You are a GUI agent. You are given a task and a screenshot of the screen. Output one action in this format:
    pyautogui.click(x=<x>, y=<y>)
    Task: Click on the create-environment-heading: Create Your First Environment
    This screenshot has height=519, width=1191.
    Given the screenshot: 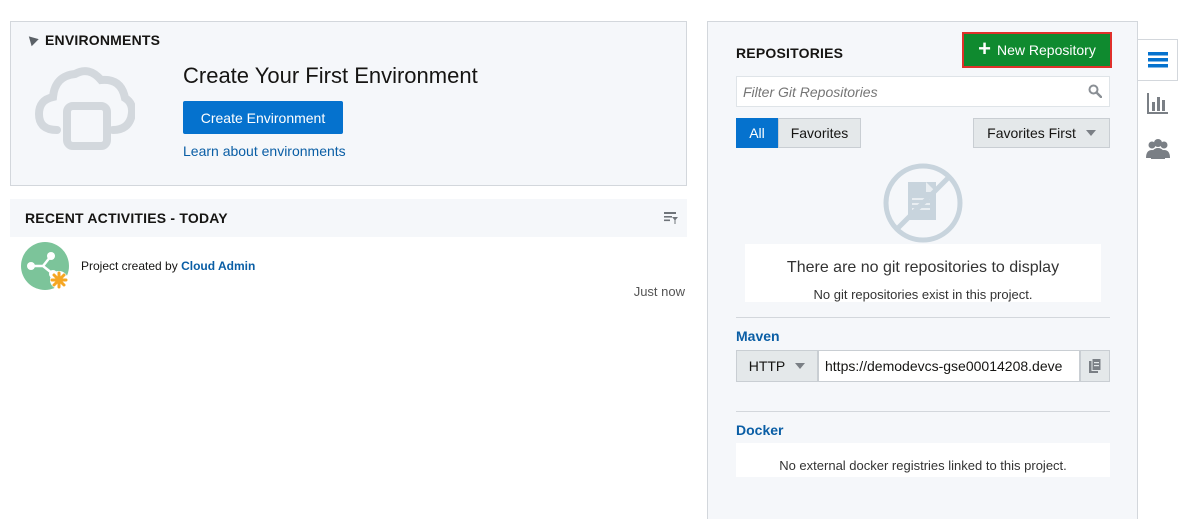 What is the action you would take?
    pyautogui.click(x=330, y=75)
    